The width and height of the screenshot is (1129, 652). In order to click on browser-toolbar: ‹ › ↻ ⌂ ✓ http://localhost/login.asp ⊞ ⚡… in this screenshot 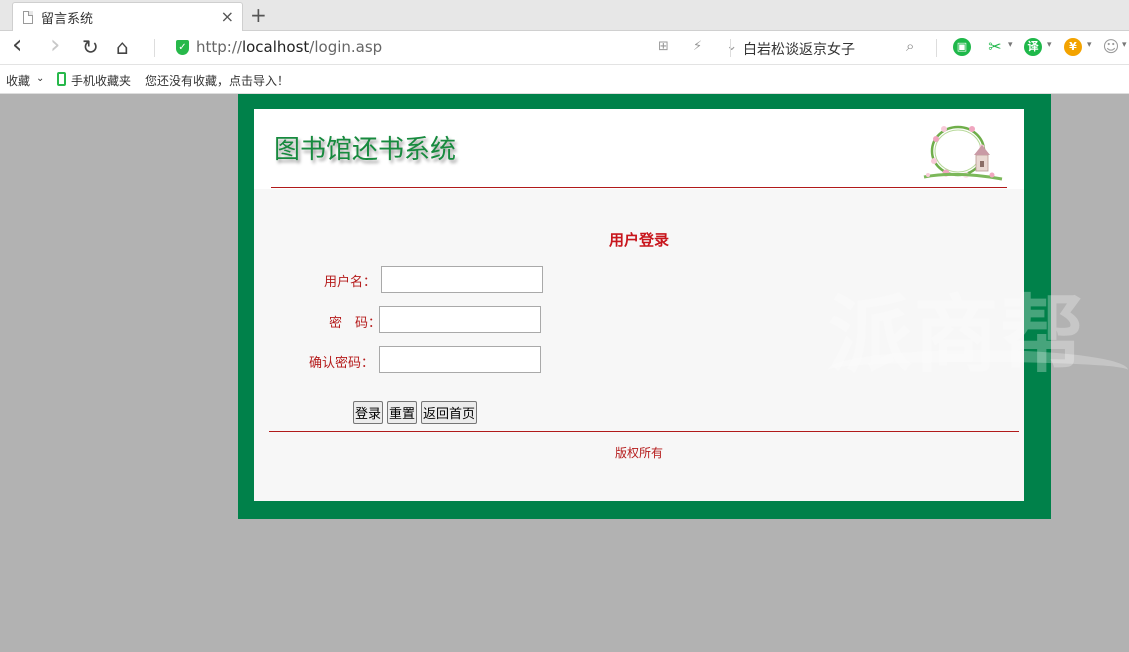, I will do `click(564, 47)`.